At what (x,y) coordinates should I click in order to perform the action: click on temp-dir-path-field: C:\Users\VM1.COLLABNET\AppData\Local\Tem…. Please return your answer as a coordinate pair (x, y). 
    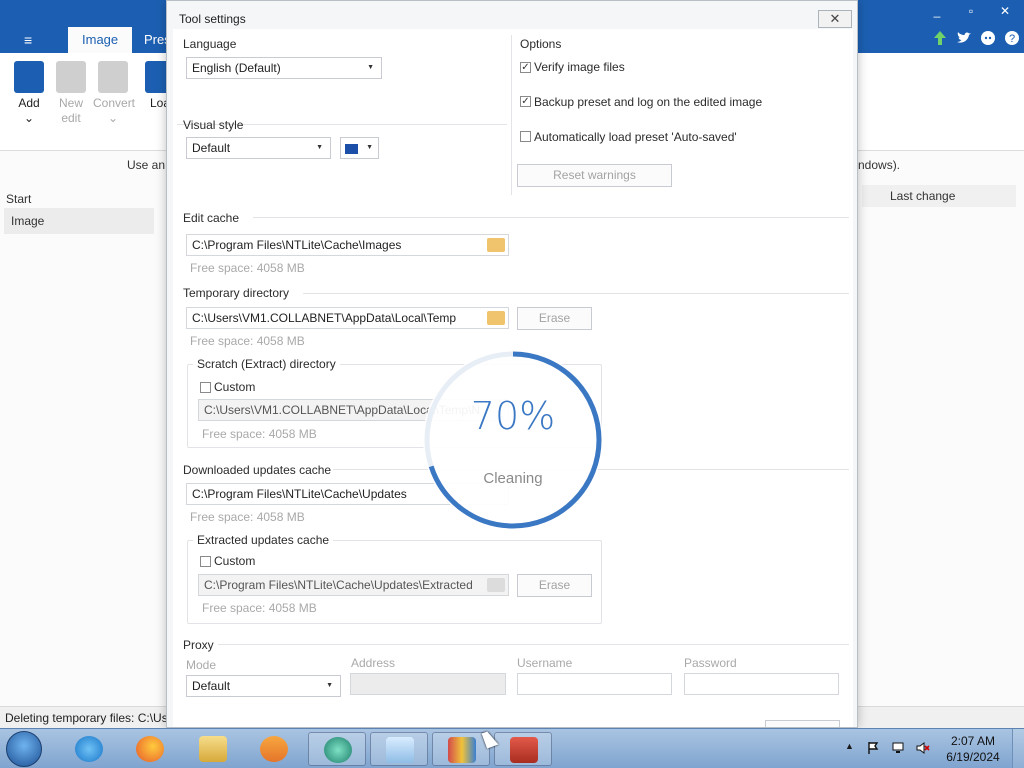
    Looking at the image, I should click on (347, 318).